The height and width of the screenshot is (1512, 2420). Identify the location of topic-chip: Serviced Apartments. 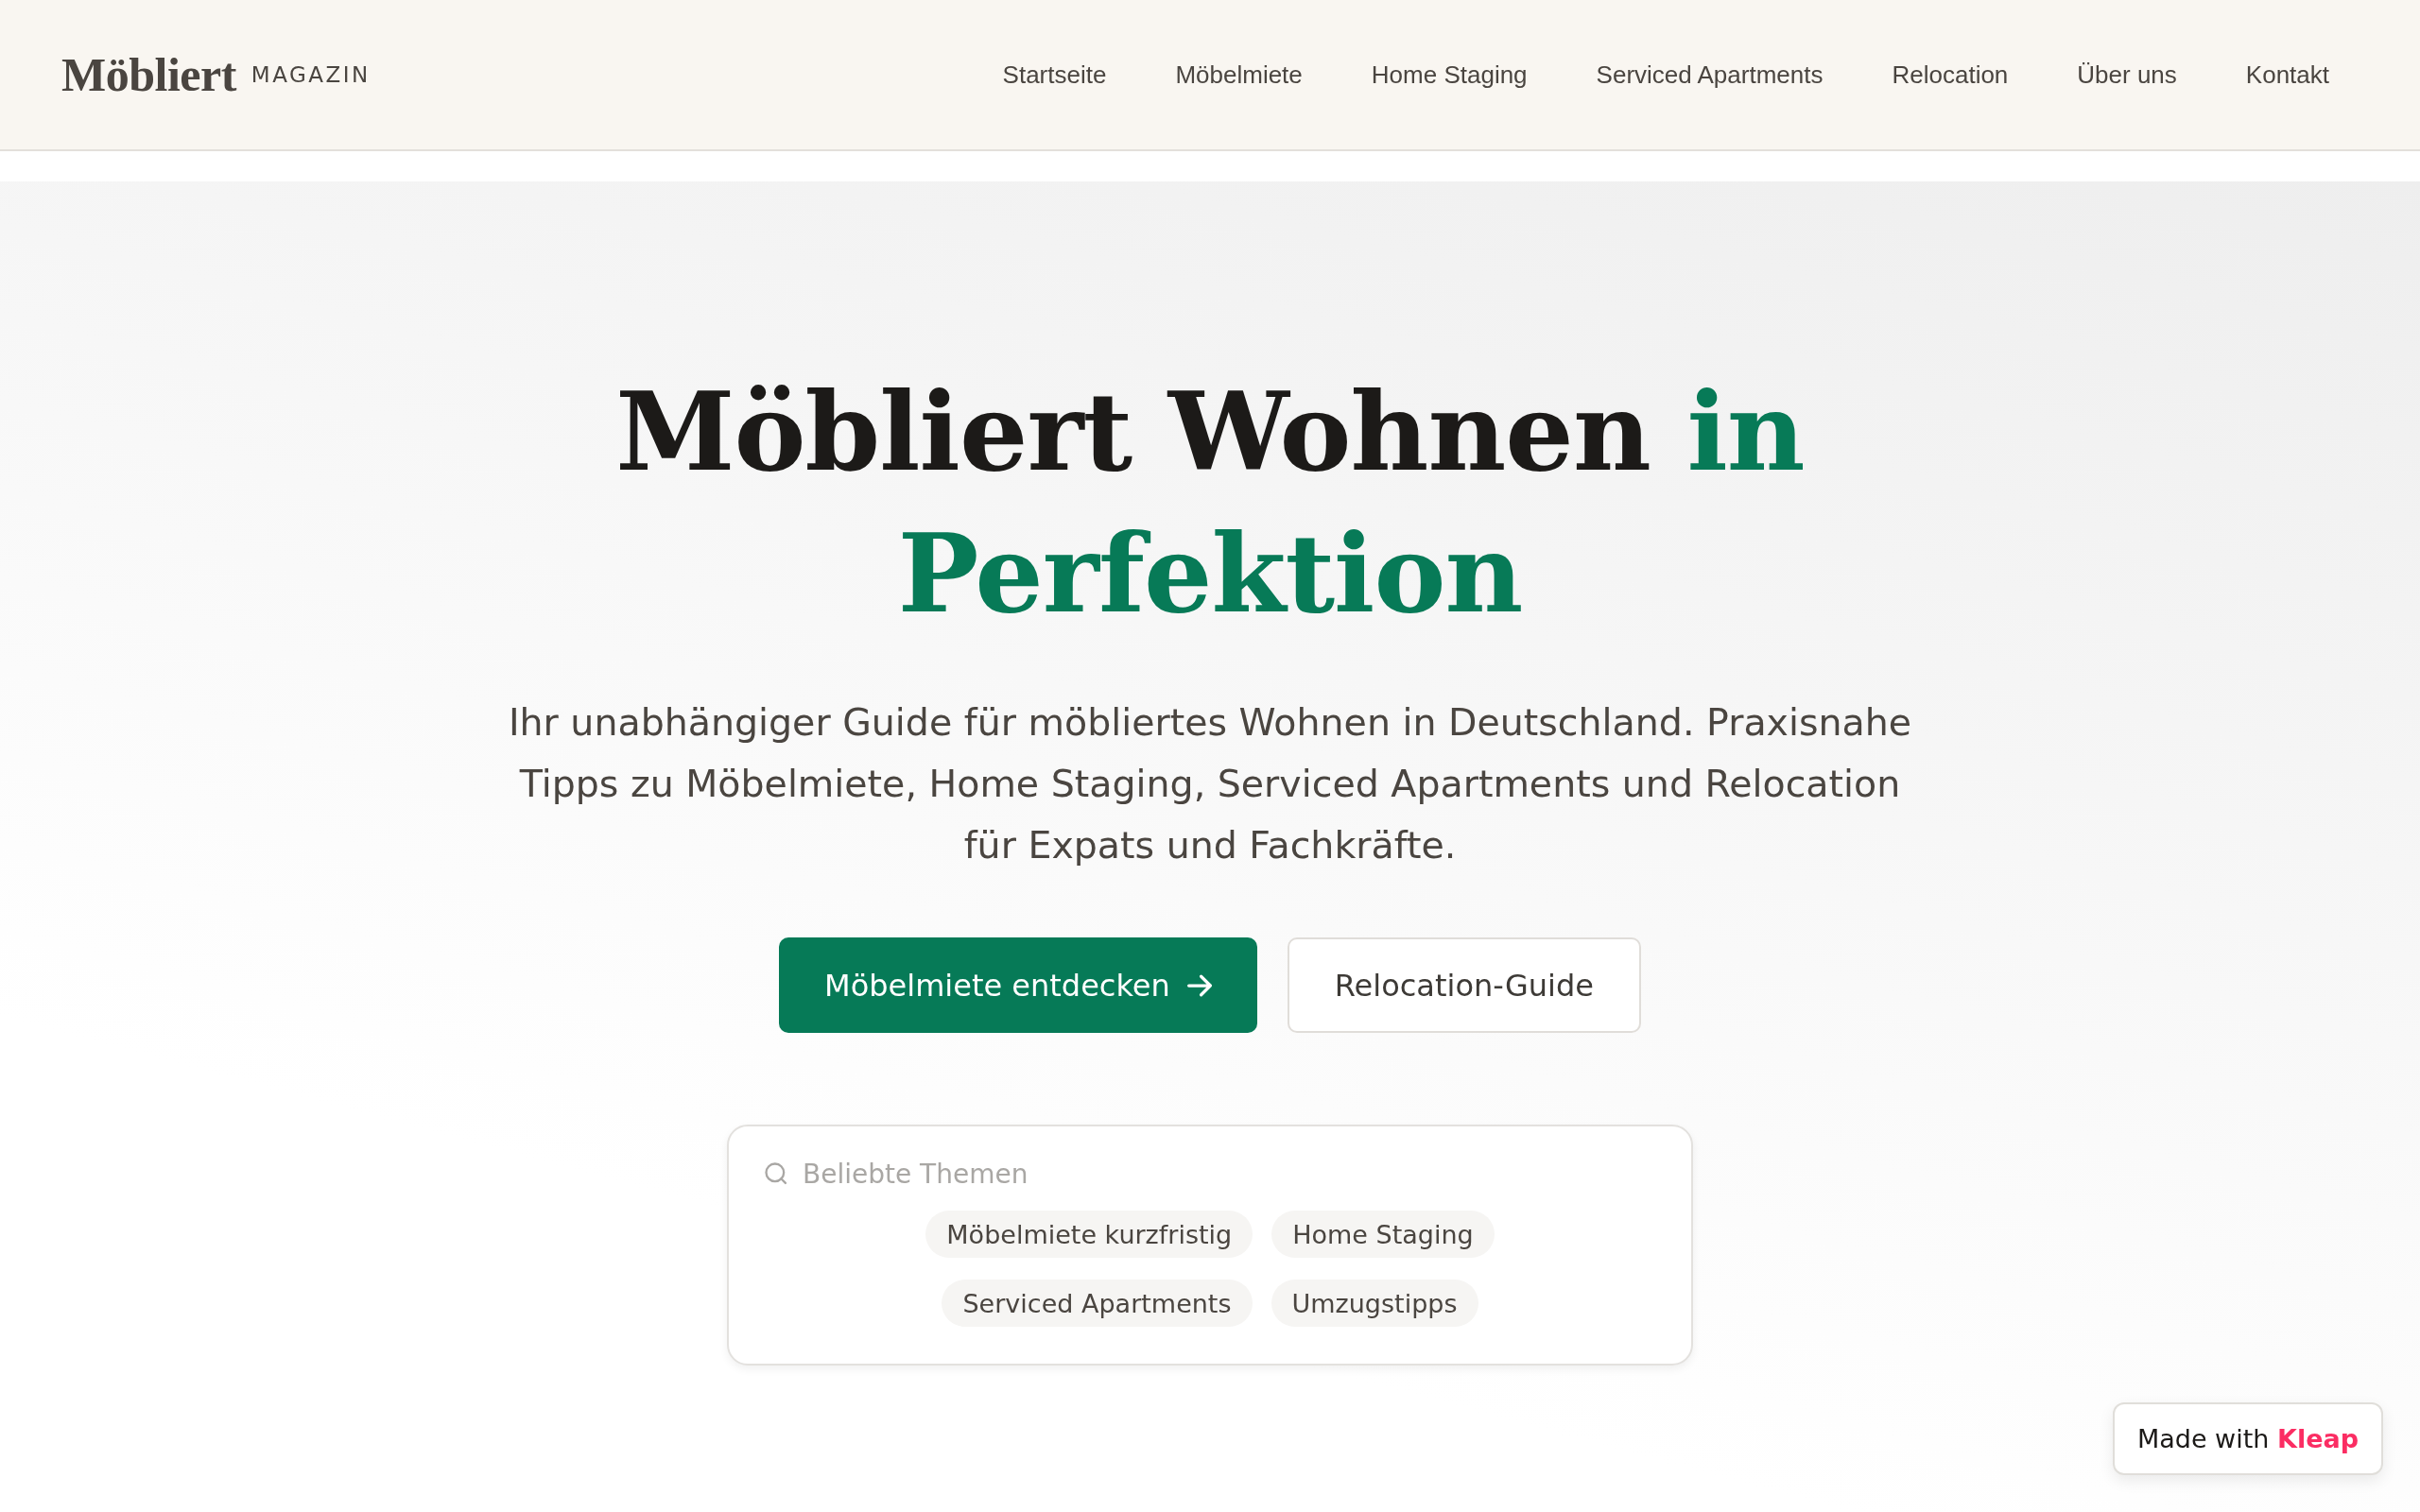
(1097, 1303).